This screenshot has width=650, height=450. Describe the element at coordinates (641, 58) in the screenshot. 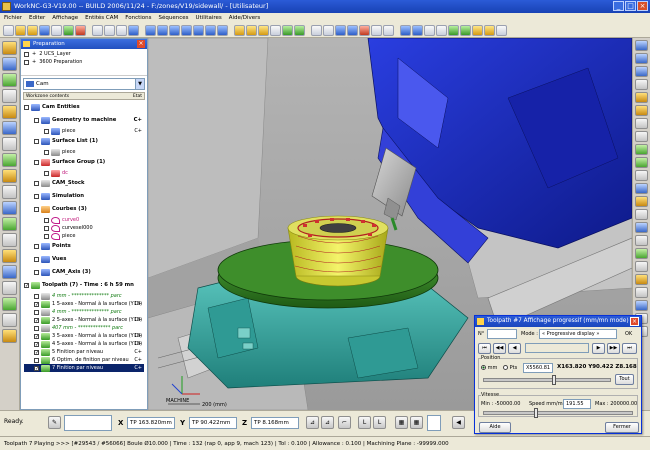

I see `view-top-right-icon` at that location.